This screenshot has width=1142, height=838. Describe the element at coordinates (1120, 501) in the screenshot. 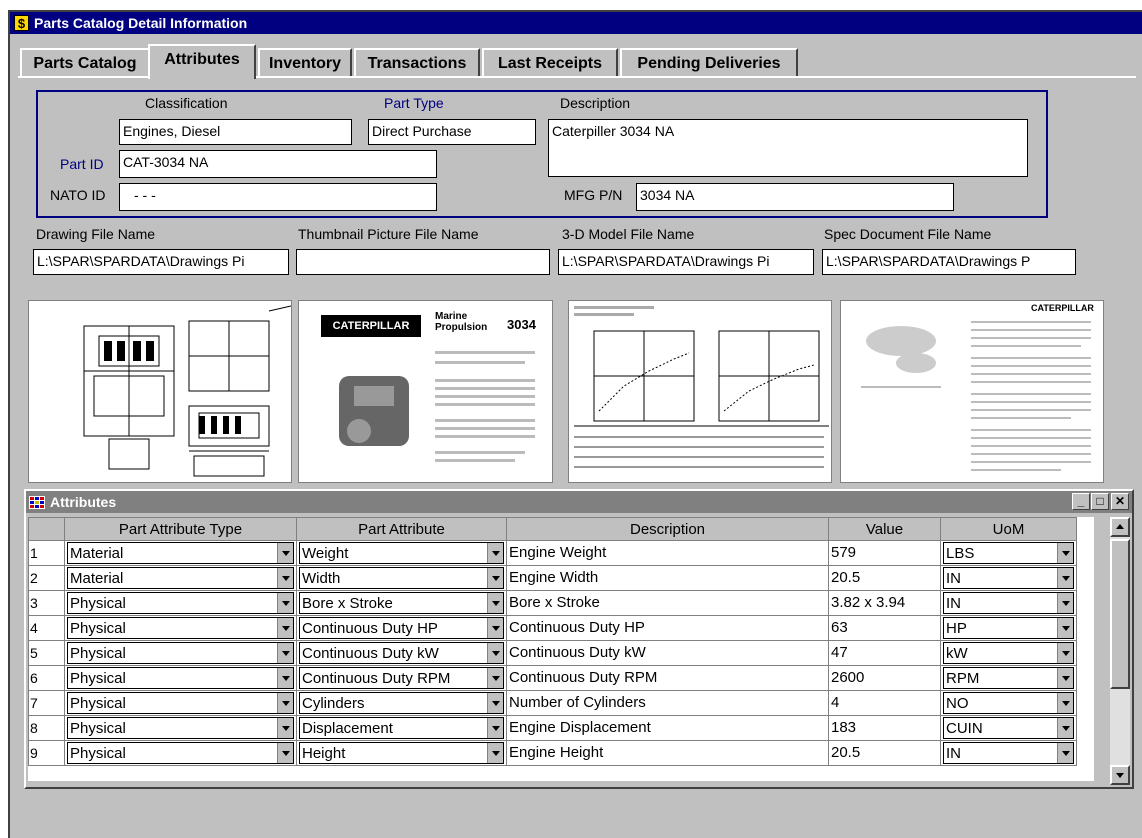

I see `close-button: ✕` at that location.